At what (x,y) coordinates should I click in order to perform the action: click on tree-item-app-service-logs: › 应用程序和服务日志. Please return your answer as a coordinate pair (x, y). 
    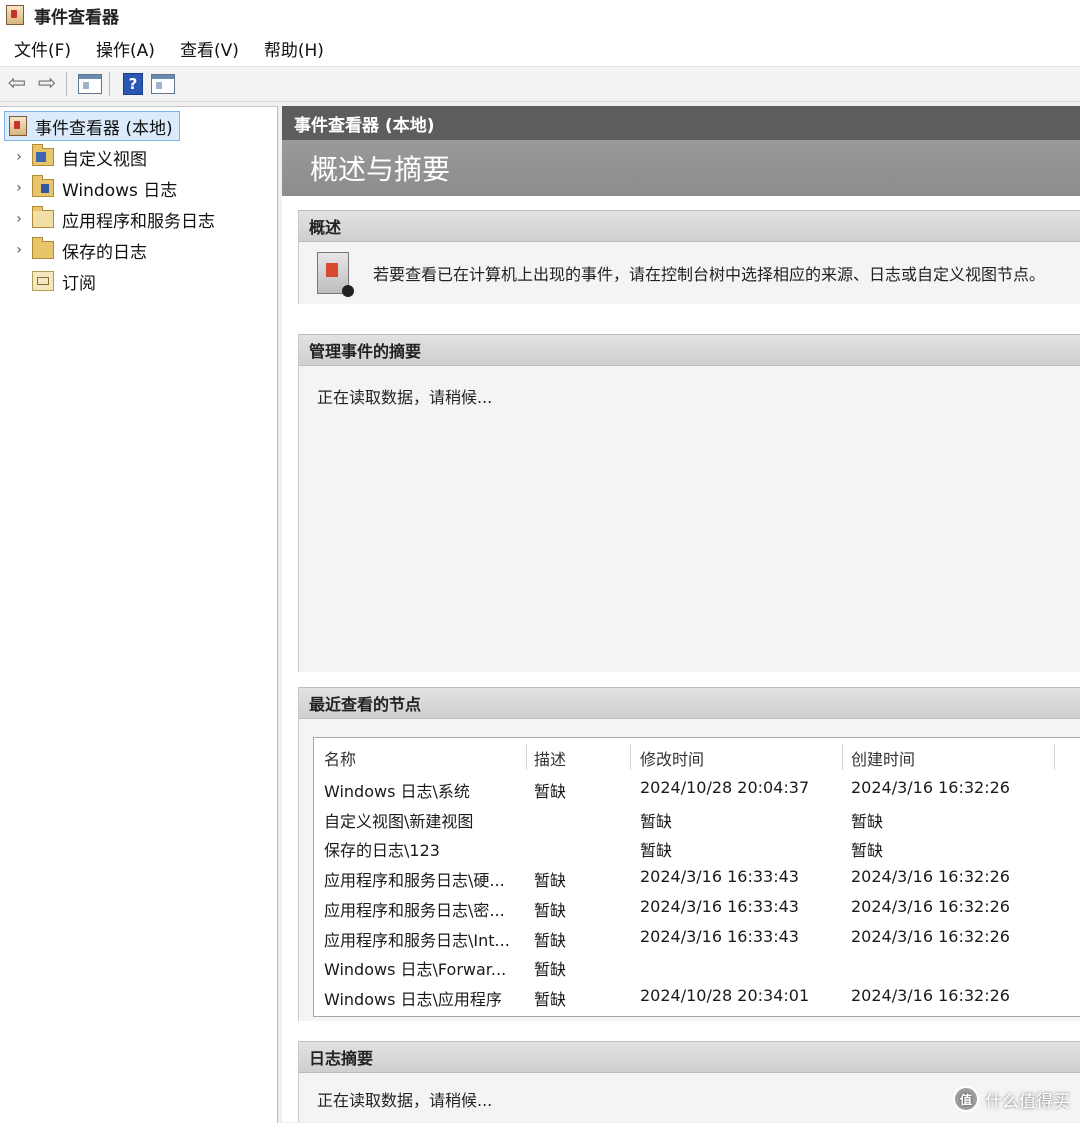
    Looking at the image, I should click on (112, 219).